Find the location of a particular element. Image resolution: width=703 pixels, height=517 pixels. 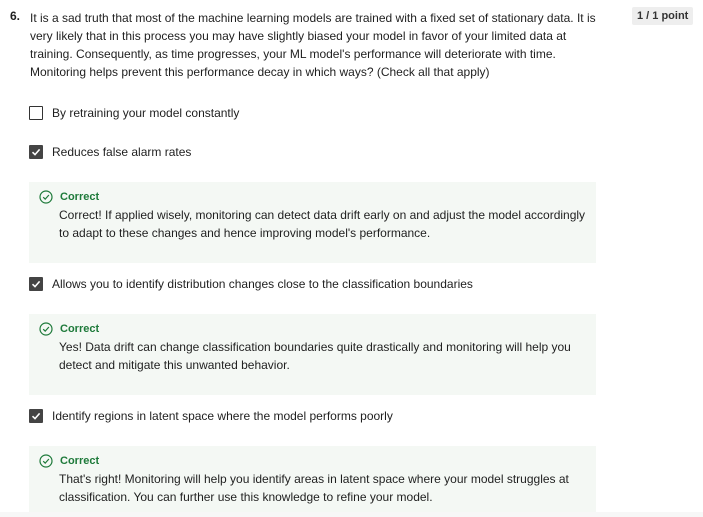

page-divider is located at coordinates (351, 514).